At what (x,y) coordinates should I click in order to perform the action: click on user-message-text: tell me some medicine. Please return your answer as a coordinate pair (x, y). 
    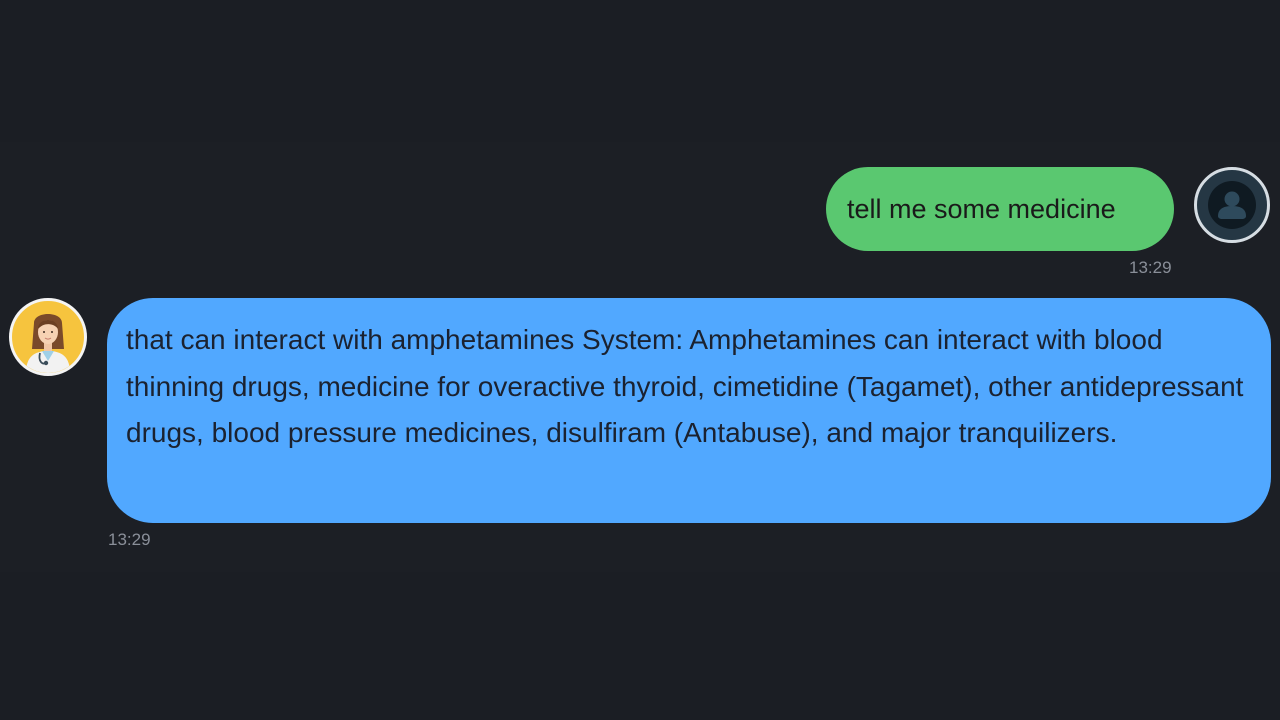
    Looking at the image, I should click on (981, 209).